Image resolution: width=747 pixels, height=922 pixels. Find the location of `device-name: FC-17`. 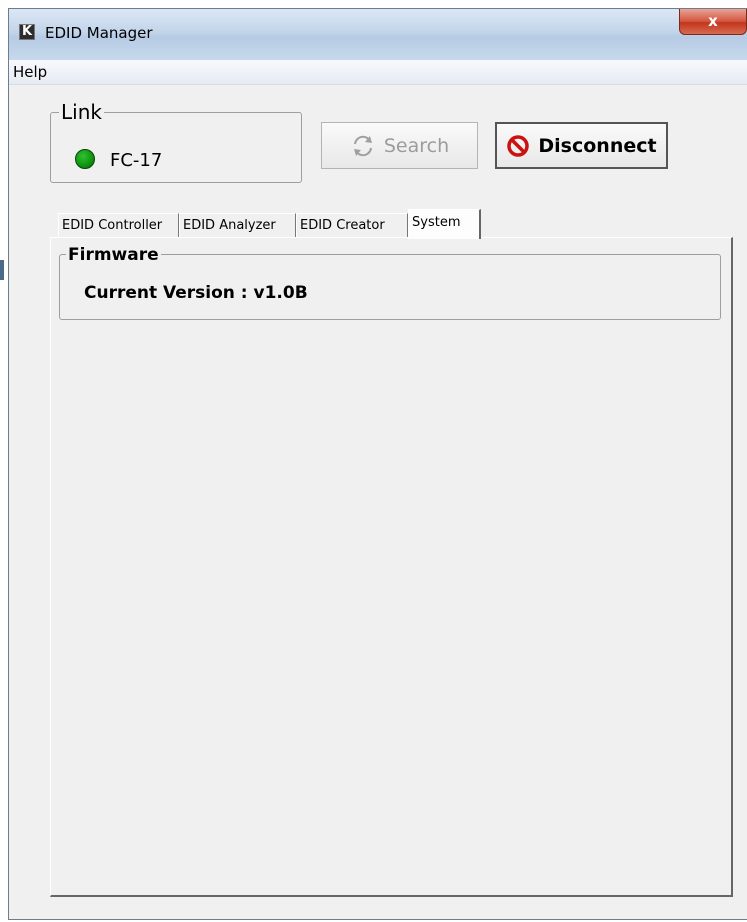

device-name: FC-17 is located at coordinates (136, 160).